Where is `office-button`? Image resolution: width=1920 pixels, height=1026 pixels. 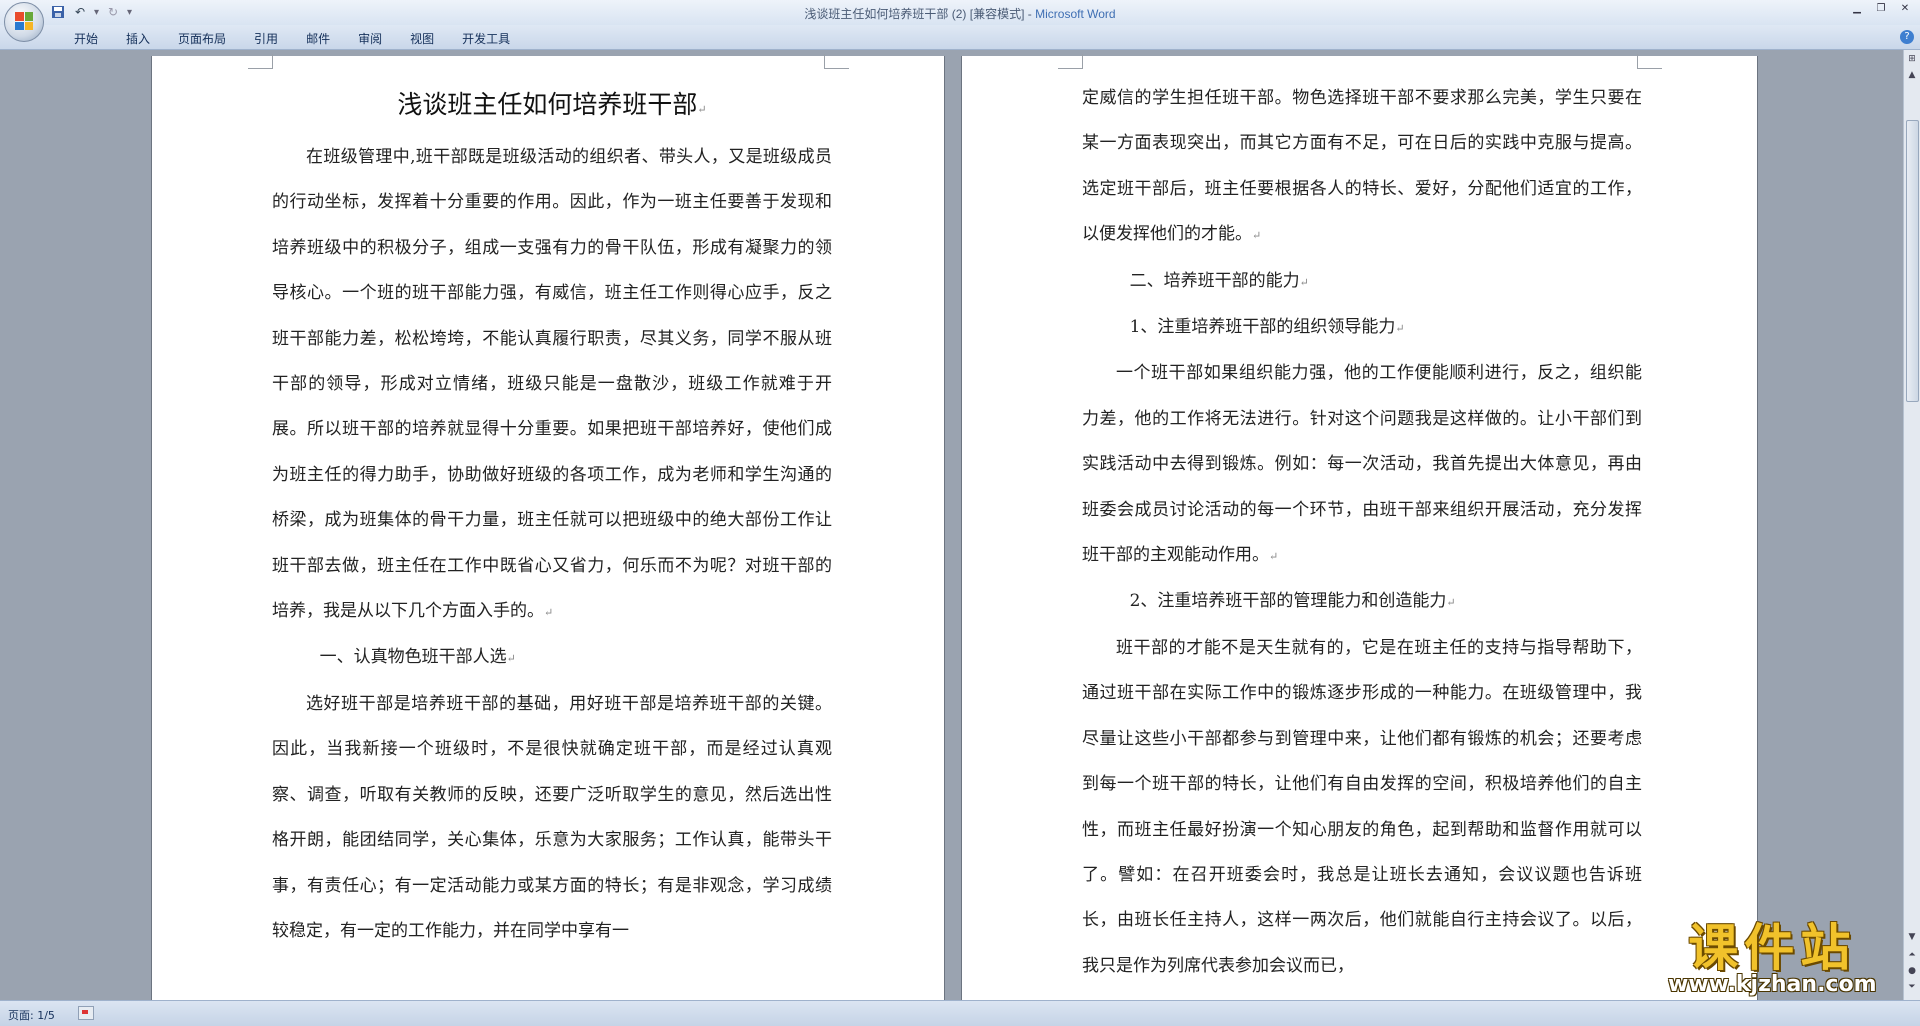 office-button is located at coordinates (24, 22).